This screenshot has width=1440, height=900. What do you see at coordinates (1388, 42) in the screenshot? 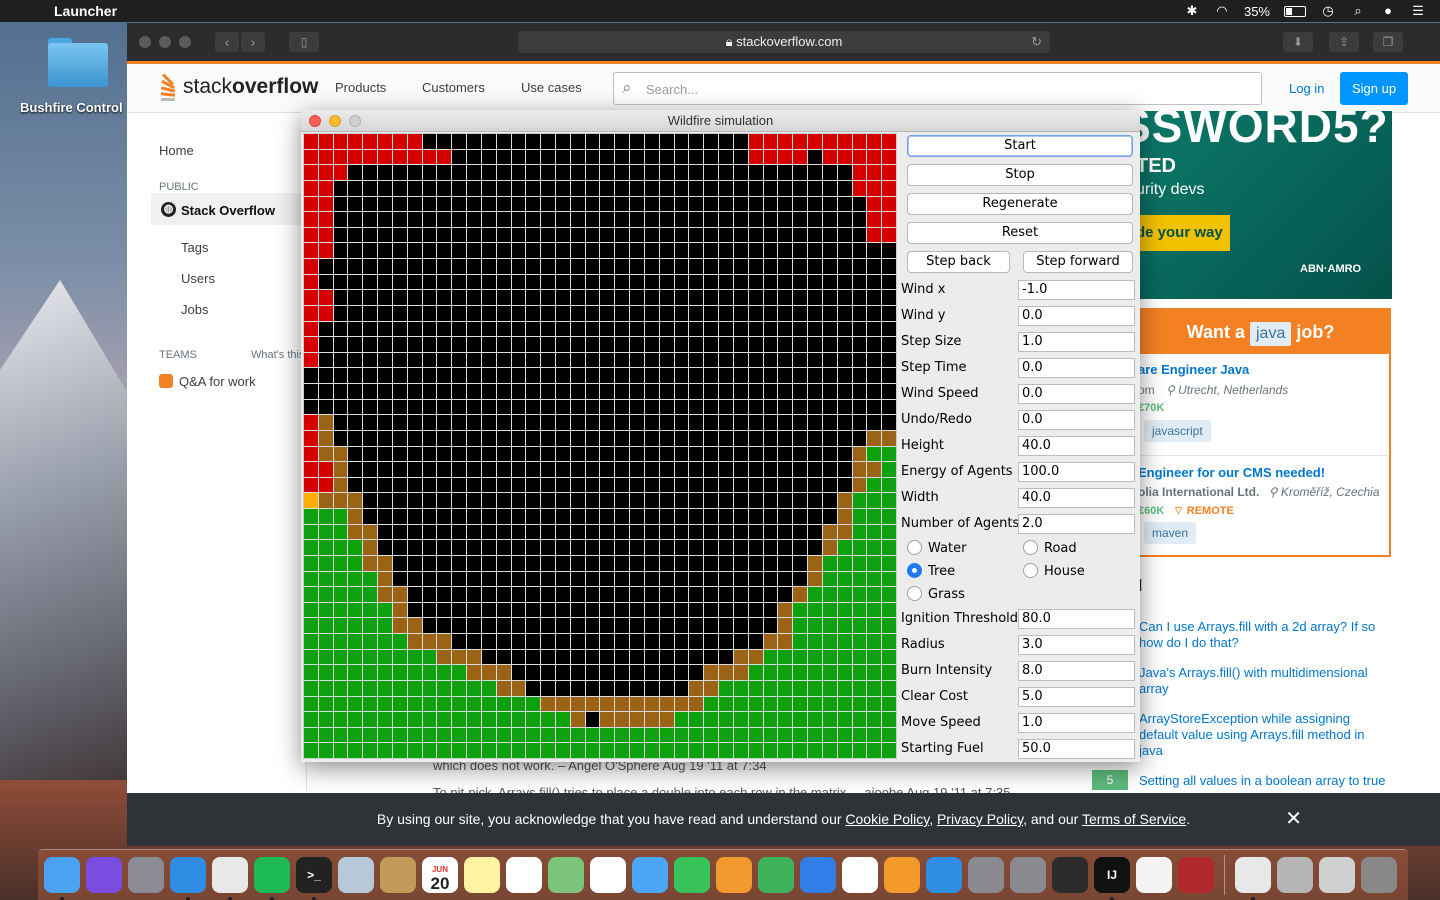
I see `tabs-overview-icon: ❐` at bounding box center [1388, 42].